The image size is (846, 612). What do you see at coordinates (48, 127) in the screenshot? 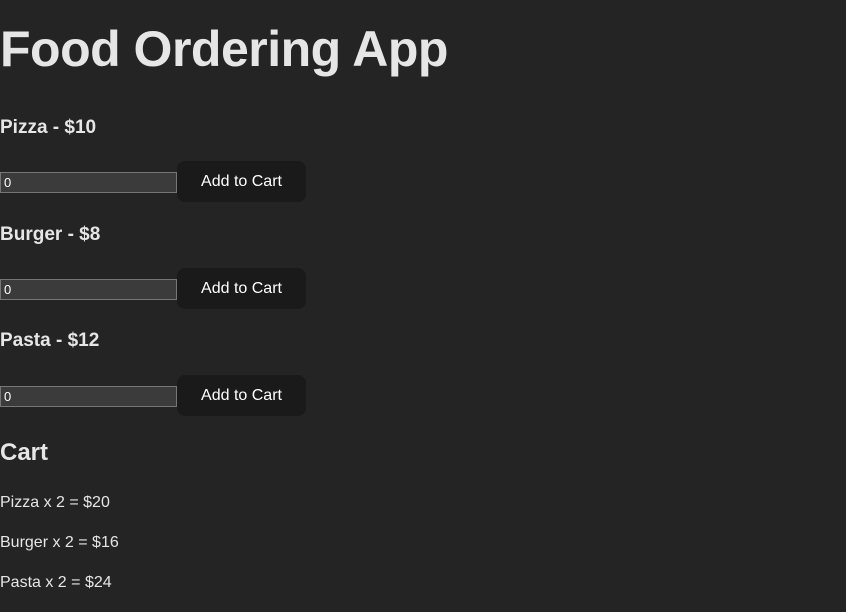
I see `menu-item-pizza-heading: Pizza - $10` at bounding box center [48, 127].